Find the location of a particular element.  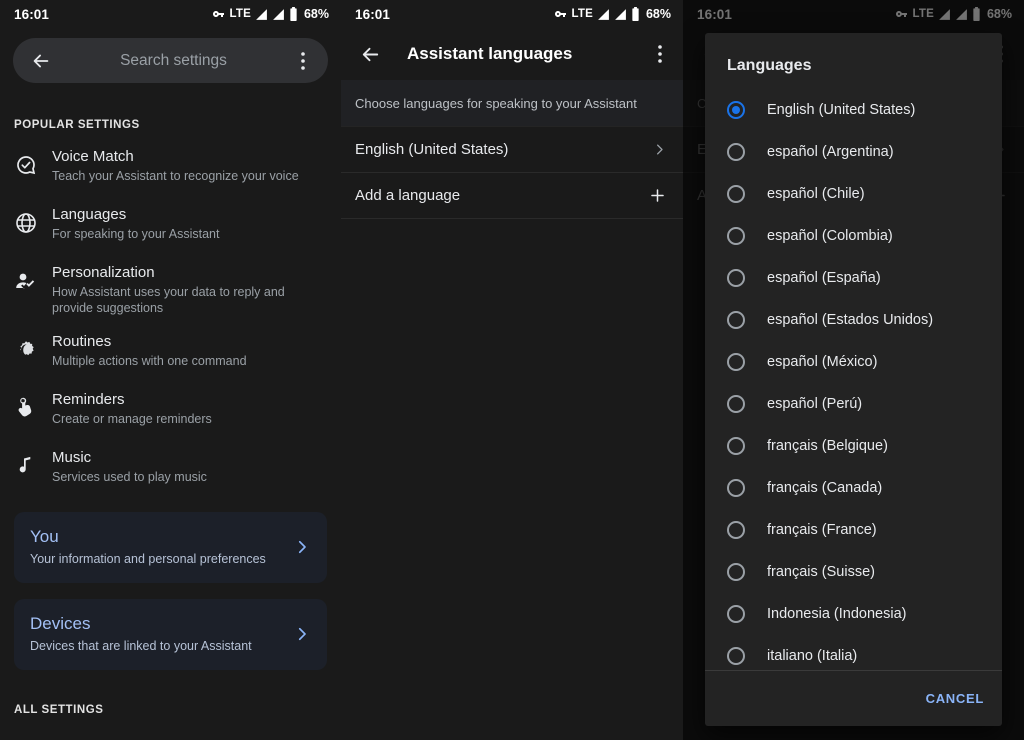

language-option: Indonesia (Indonesia) is located at coordinates (853, 614).